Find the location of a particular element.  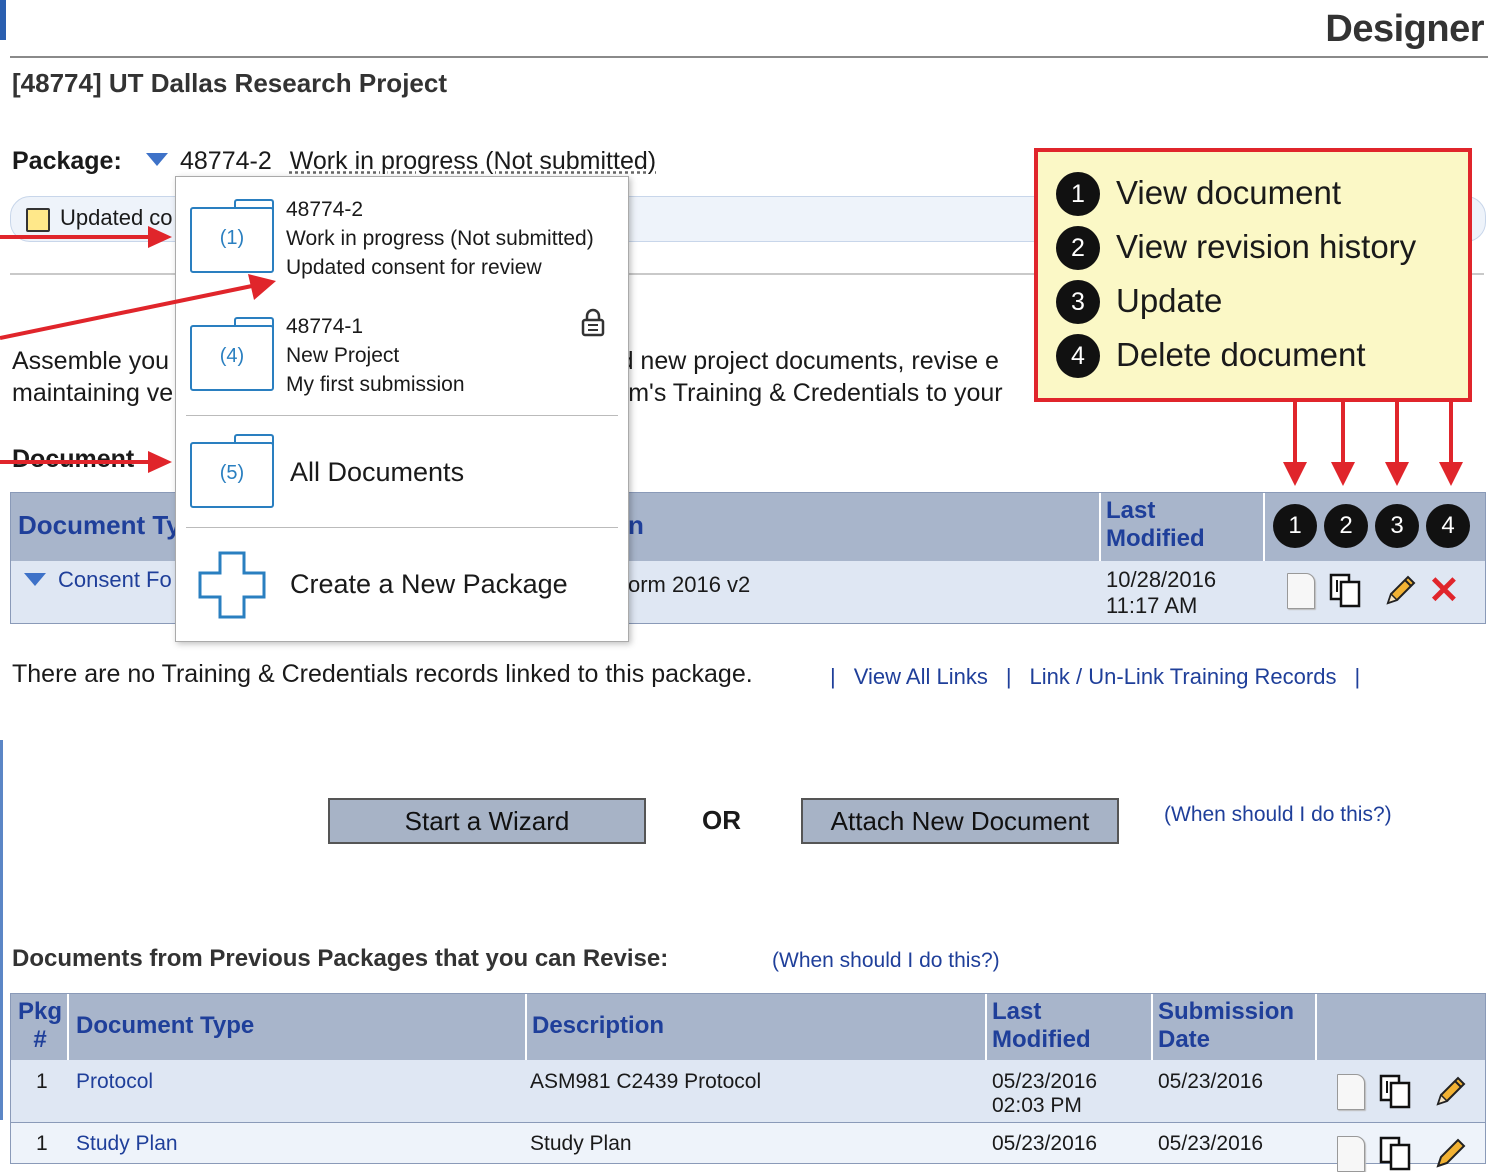

legend-number: 3 is located at coordinates (1078, 302).